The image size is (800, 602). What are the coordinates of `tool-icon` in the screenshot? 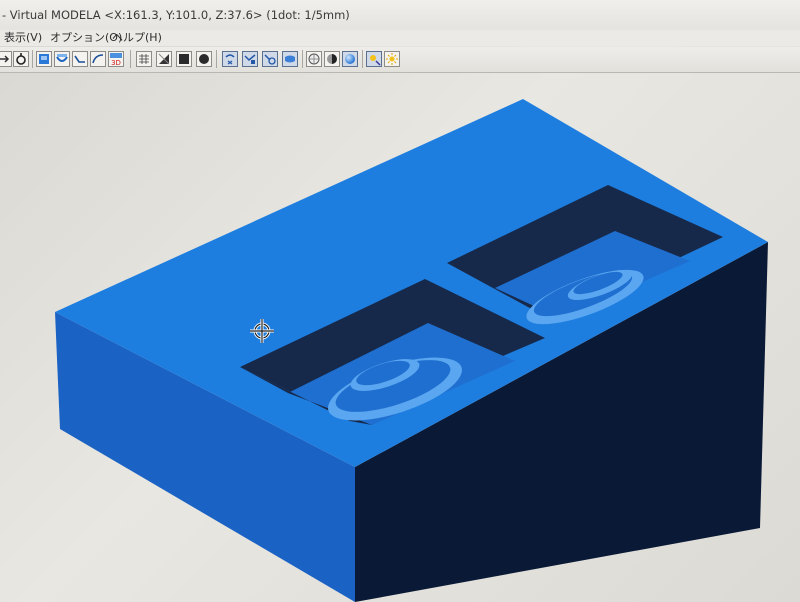 It's located at (21, 59).